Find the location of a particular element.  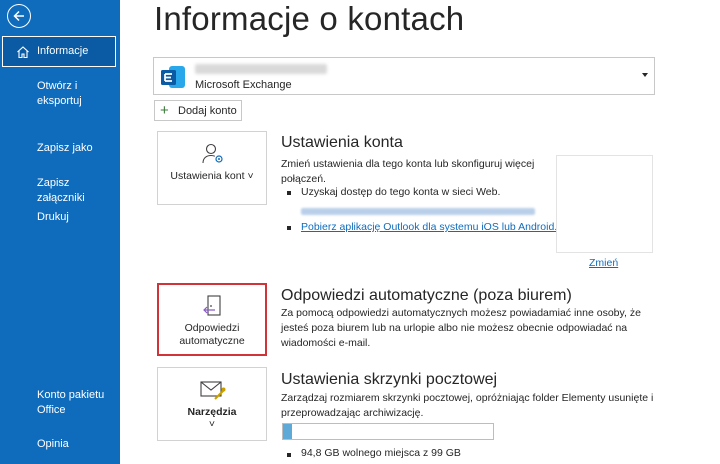

chevron-down-icon: ˅ is located at coordinates (212, 424).